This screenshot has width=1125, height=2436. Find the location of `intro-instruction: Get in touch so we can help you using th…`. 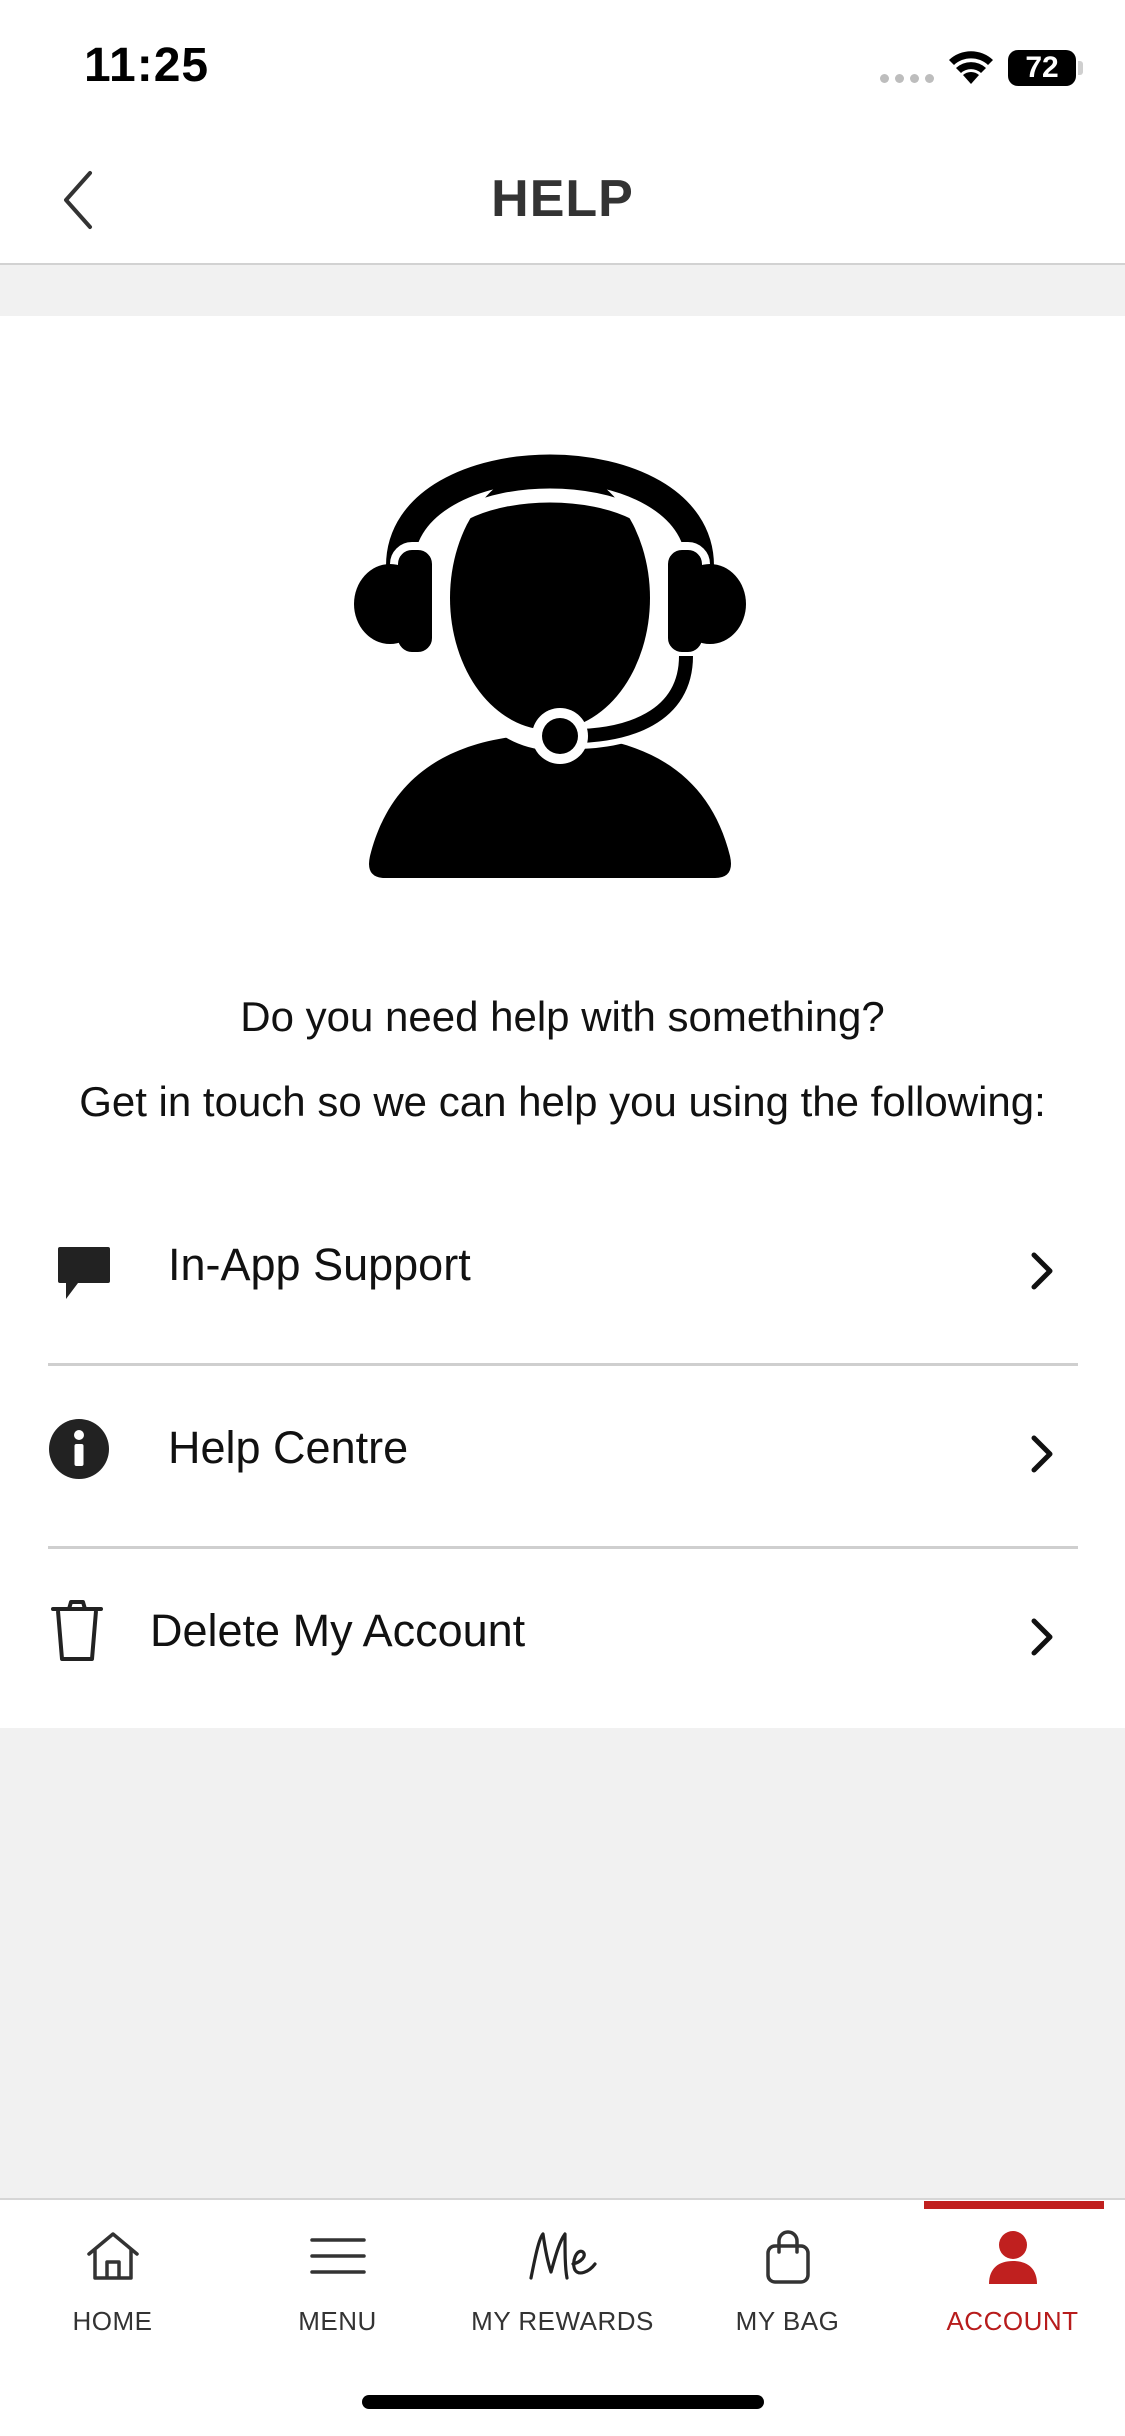

intro-instruction: Get in touch so we can help you using th… is located at coordinates (562, 1101).